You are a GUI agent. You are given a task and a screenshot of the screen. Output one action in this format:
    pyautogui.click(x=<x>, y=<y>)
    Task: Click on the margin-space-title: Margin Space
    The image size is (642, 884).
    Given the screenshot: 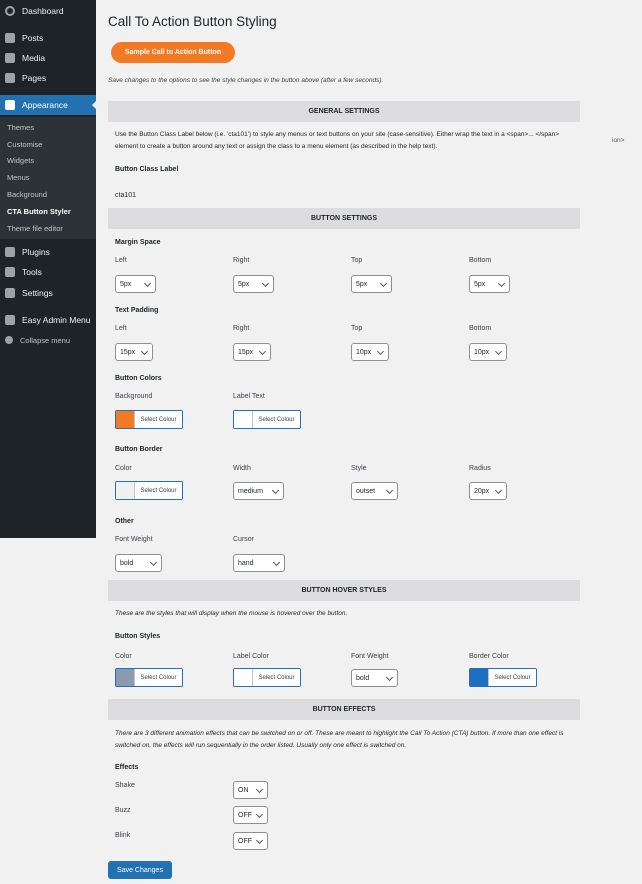 What is the action you would take?
    pyautogui.click(x=138, y=242)
    